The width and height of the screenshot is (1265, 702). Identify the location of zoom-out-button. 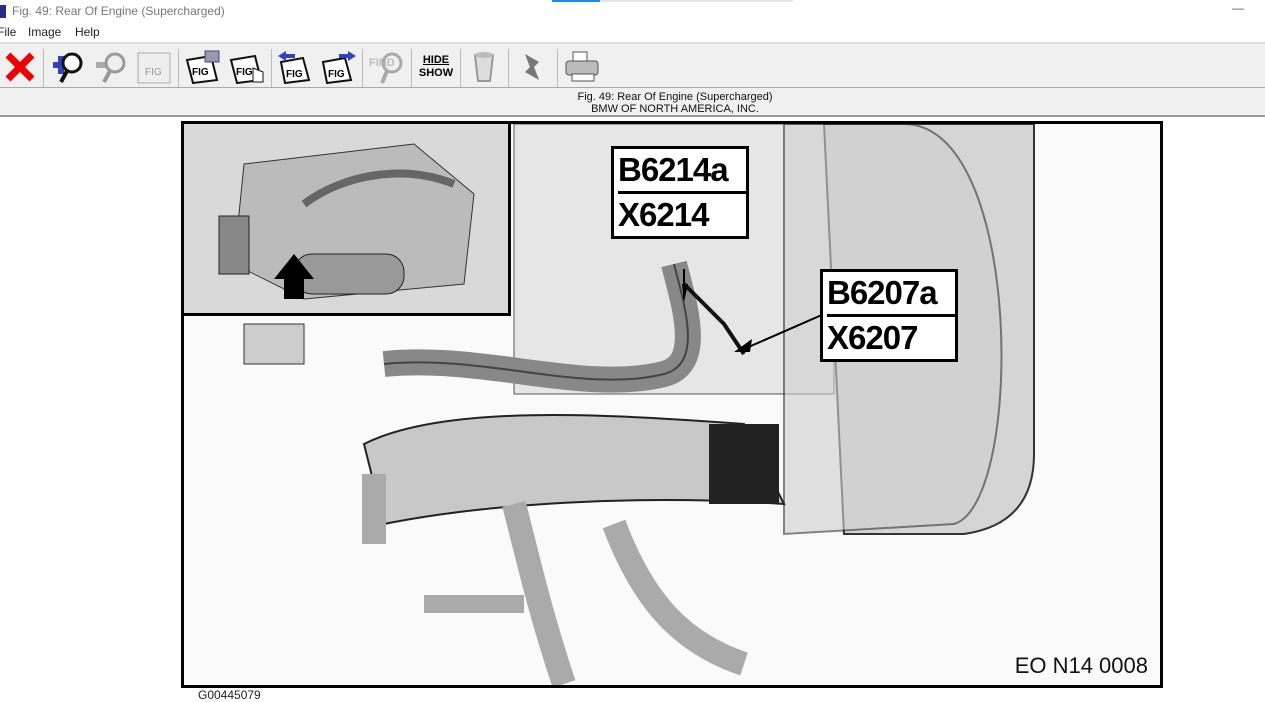
(111, 67).